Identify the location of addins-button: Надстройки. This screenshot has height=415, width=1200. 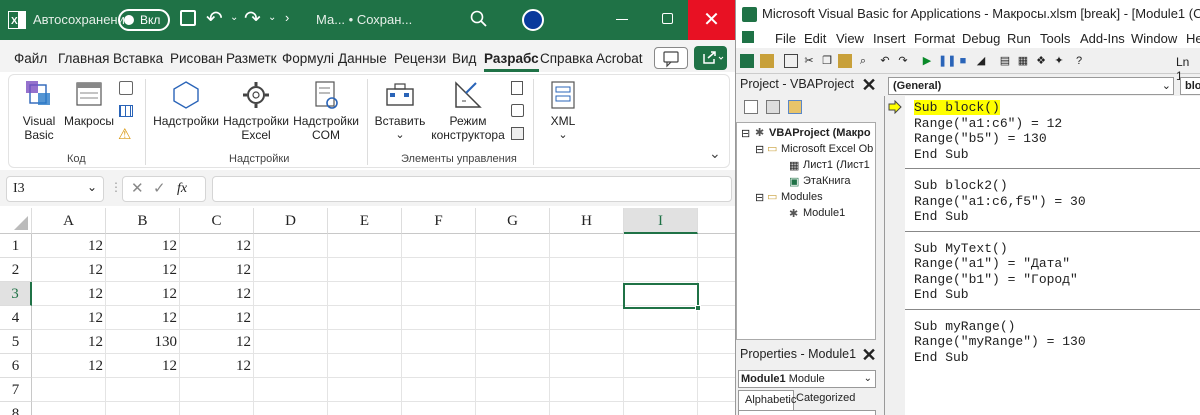
(186, 103).